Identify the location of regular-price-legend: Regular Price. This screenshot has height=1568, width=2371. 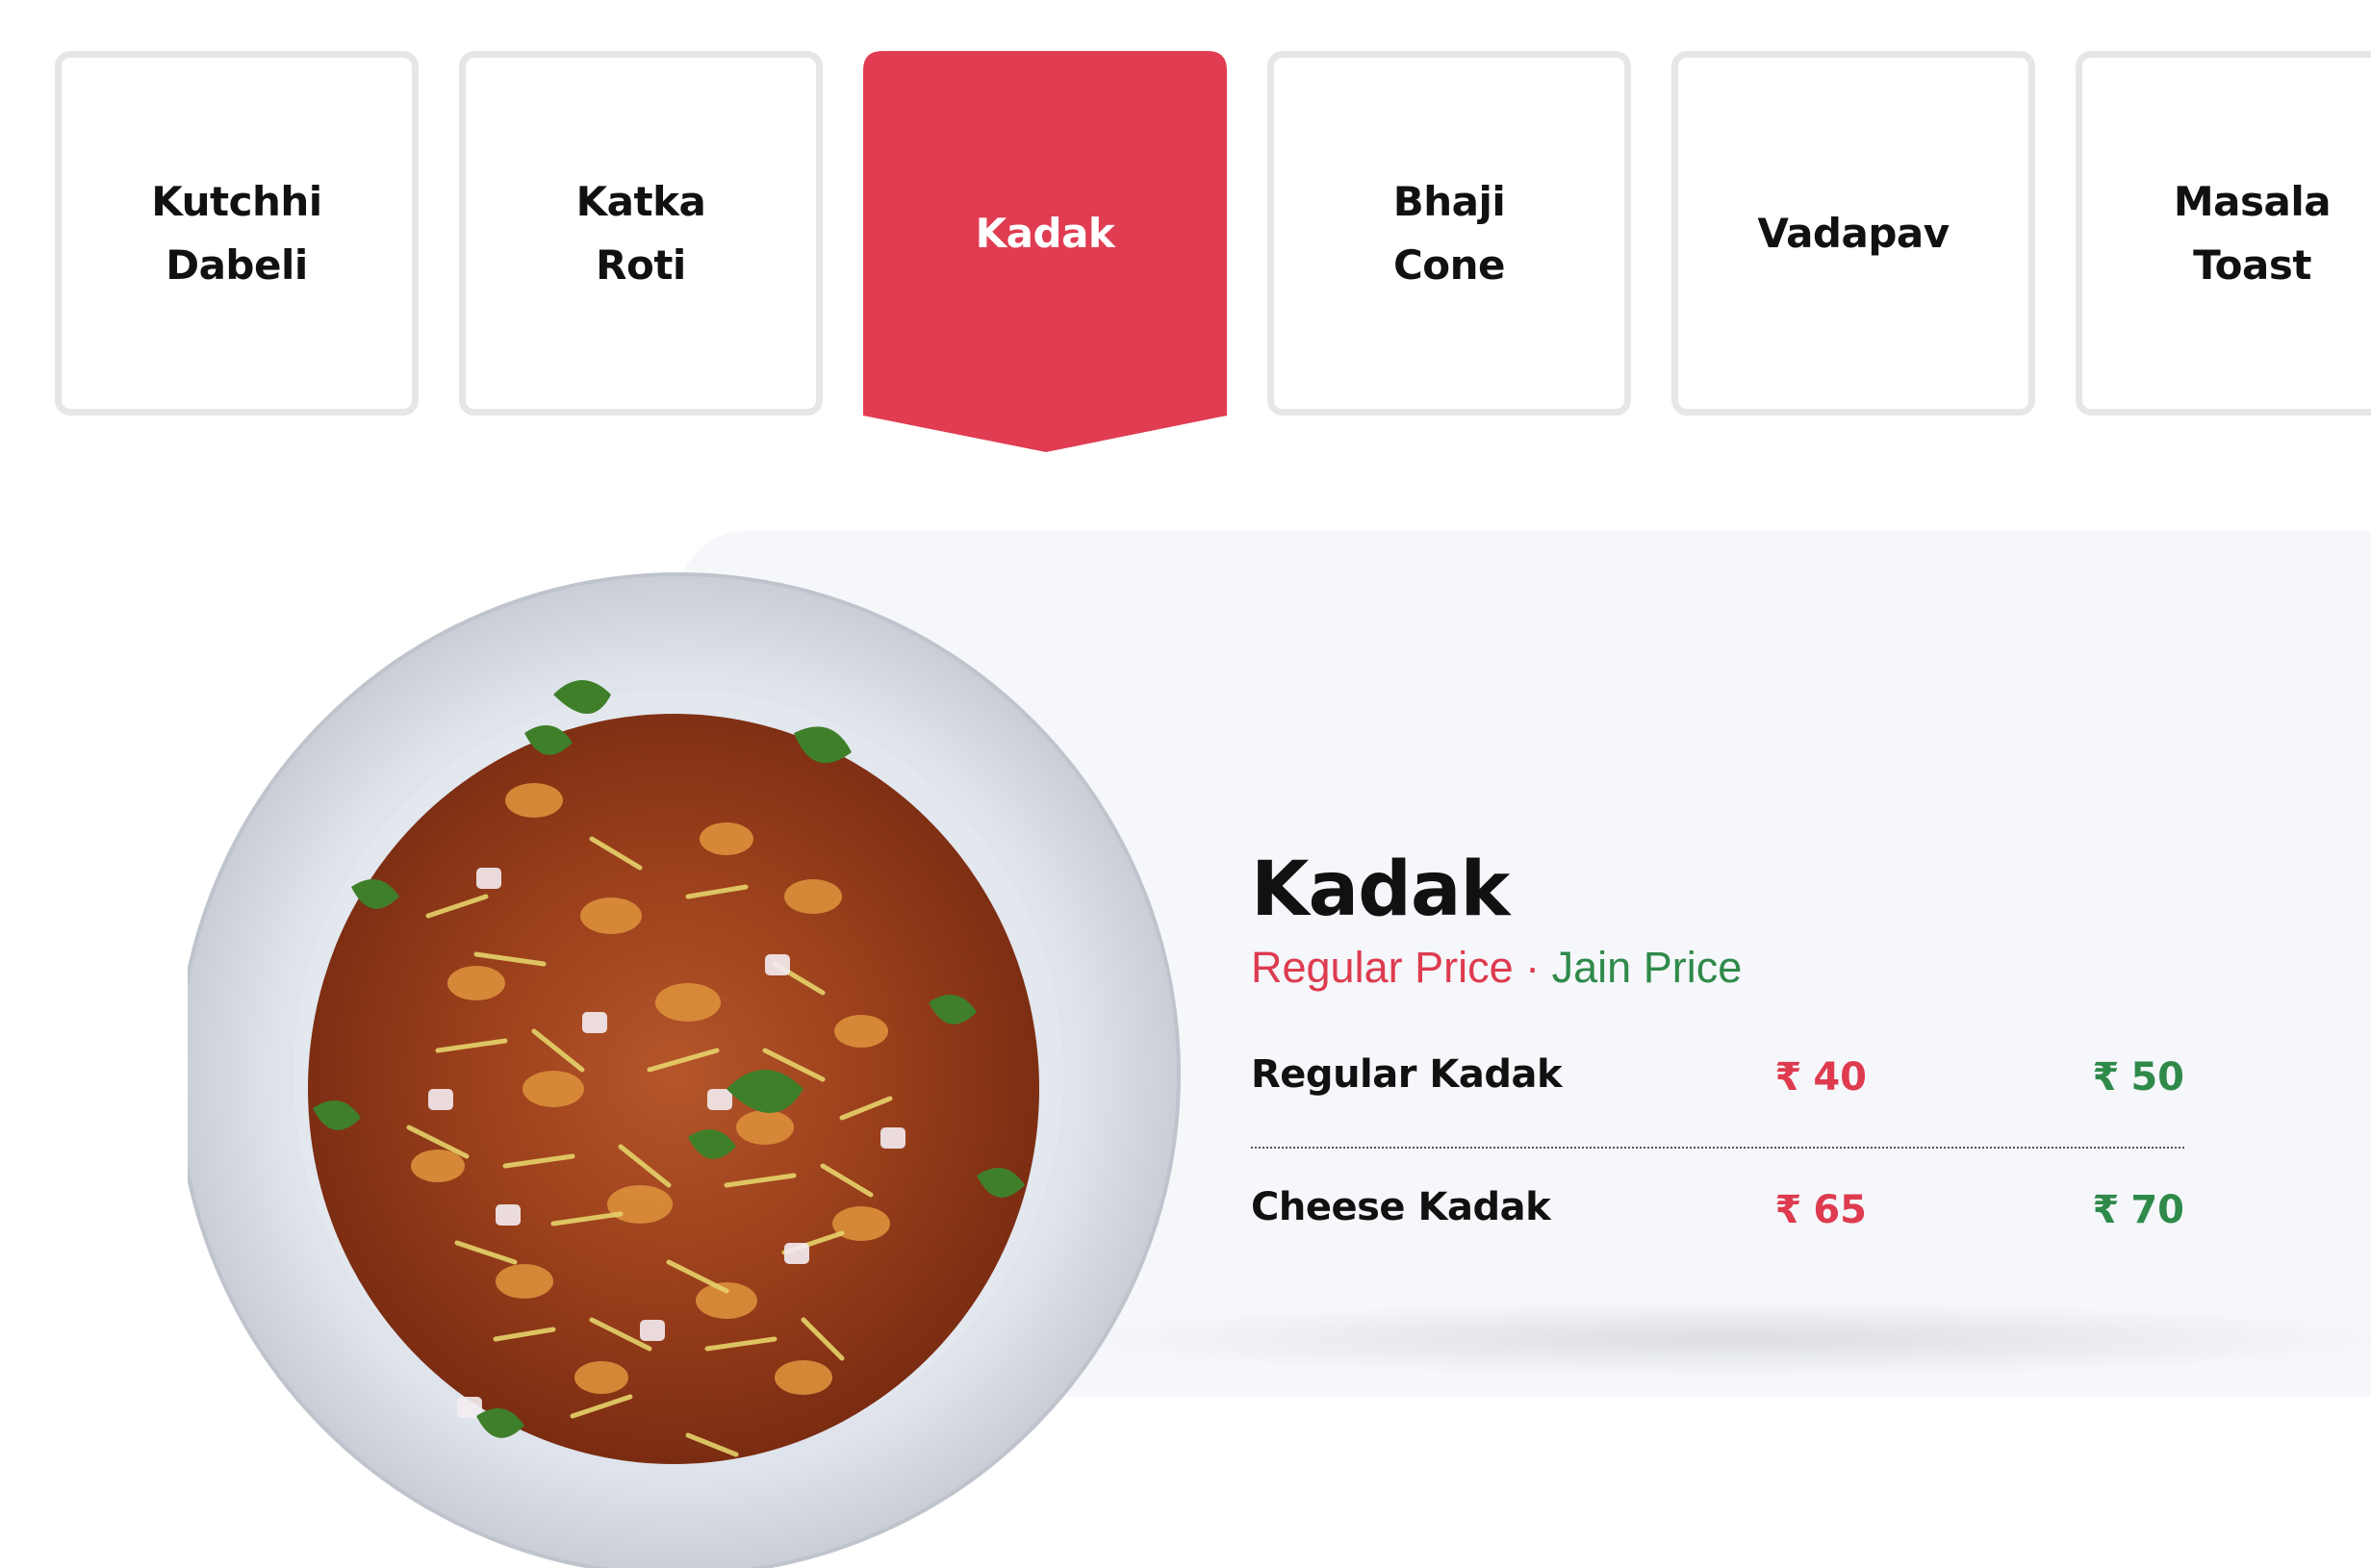
(1382, 967).